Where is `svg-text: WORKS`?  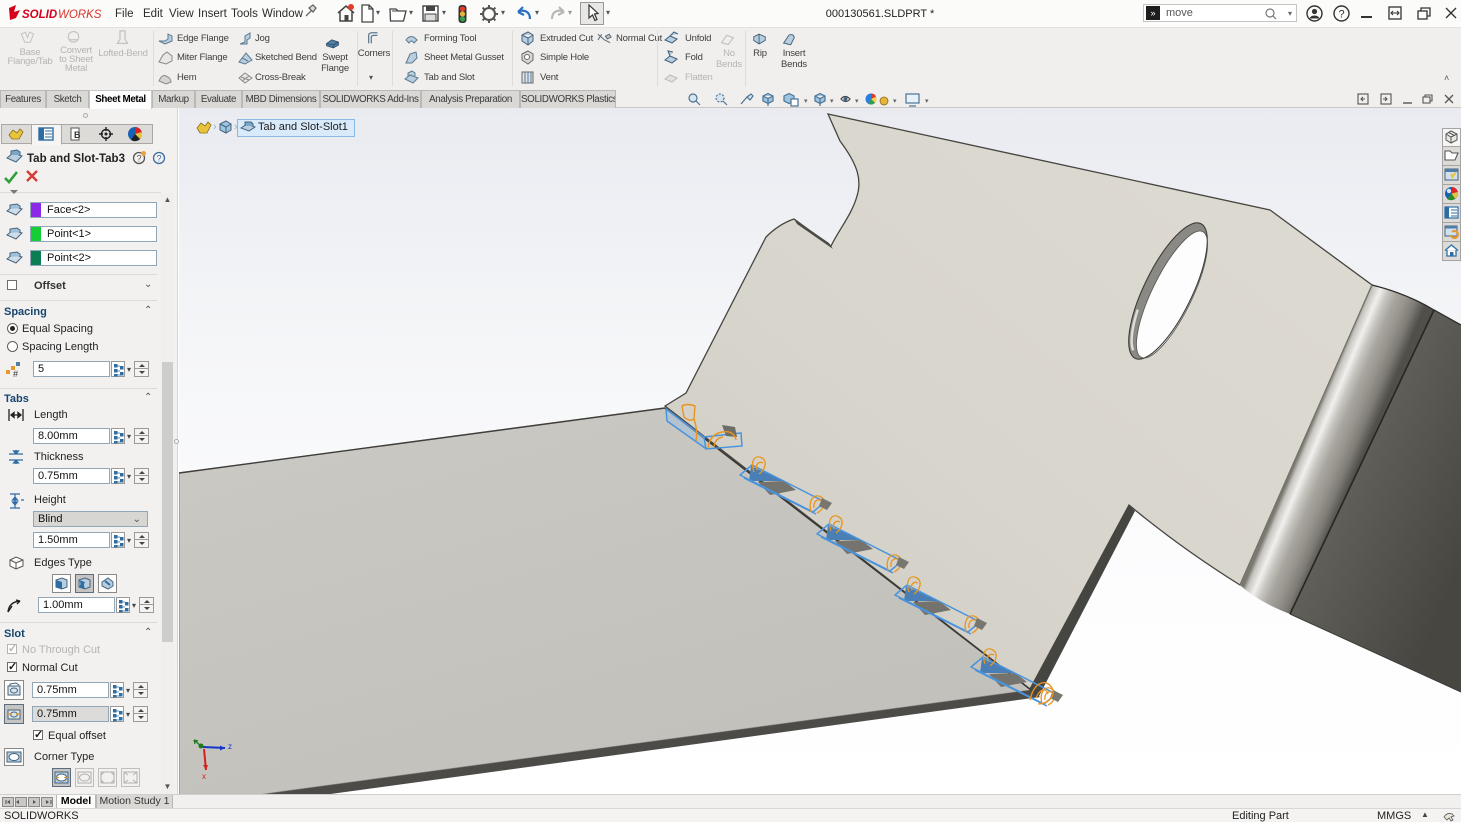
svg-text: WORKS is located at coordinates (80, 15).